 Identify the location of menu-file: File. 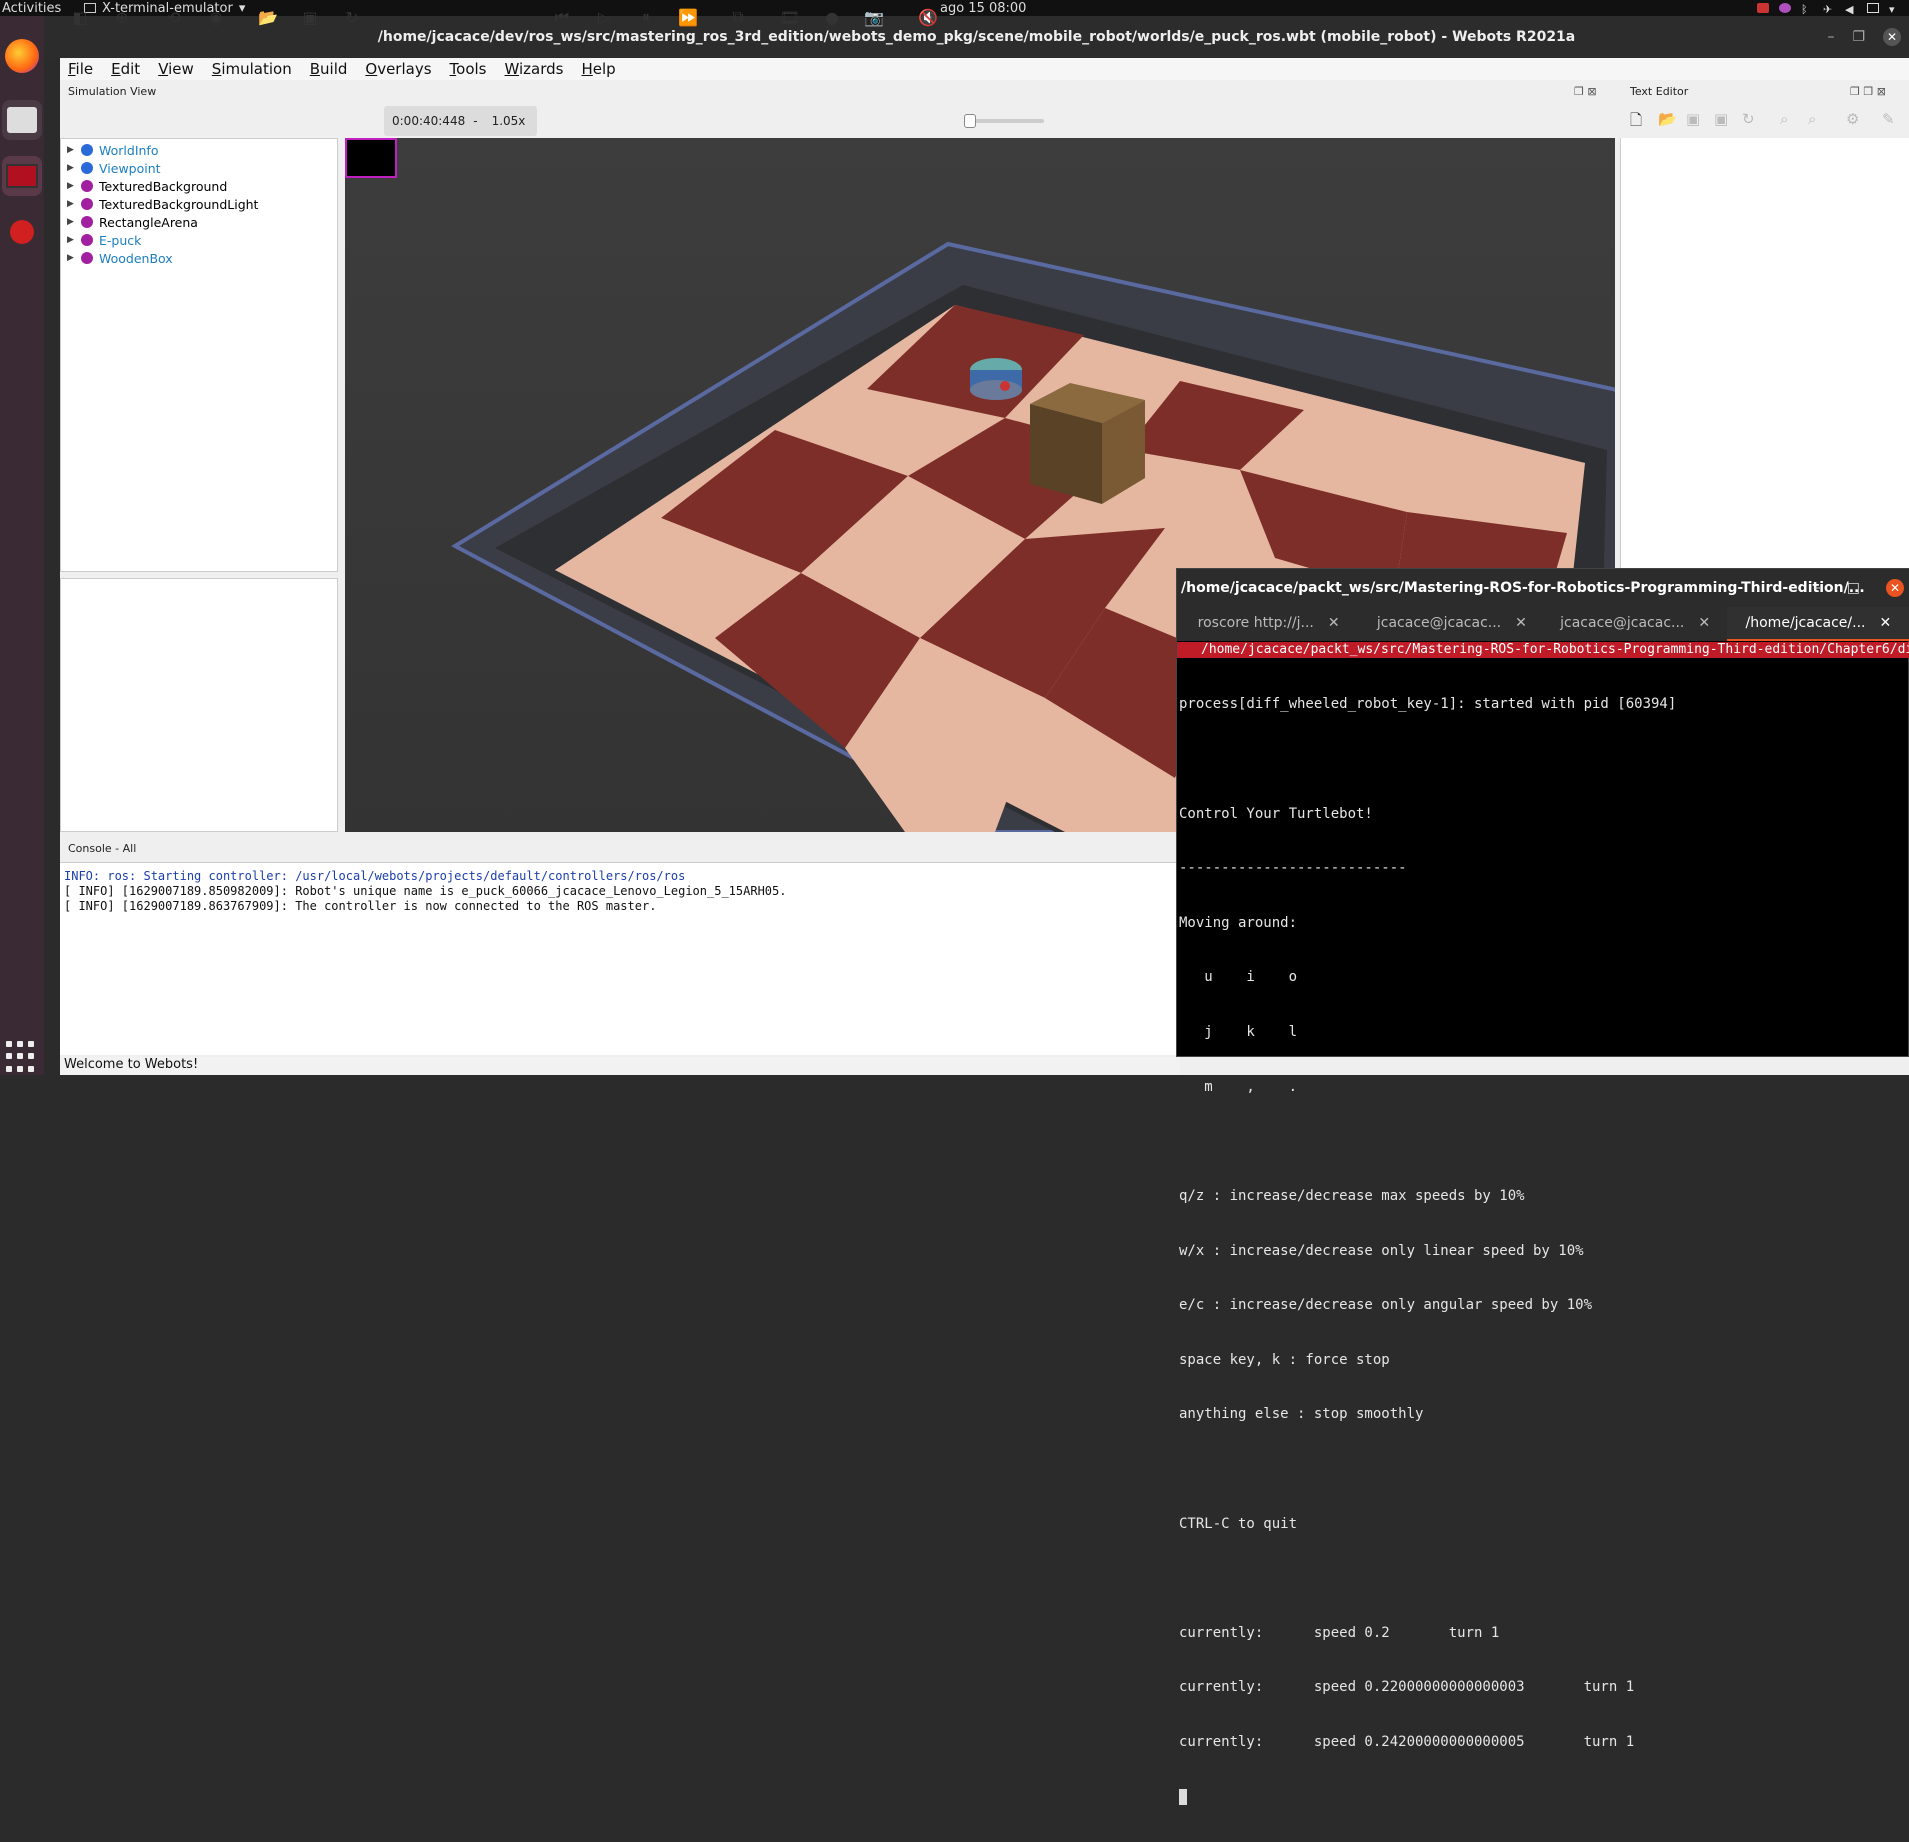
(80, 69).